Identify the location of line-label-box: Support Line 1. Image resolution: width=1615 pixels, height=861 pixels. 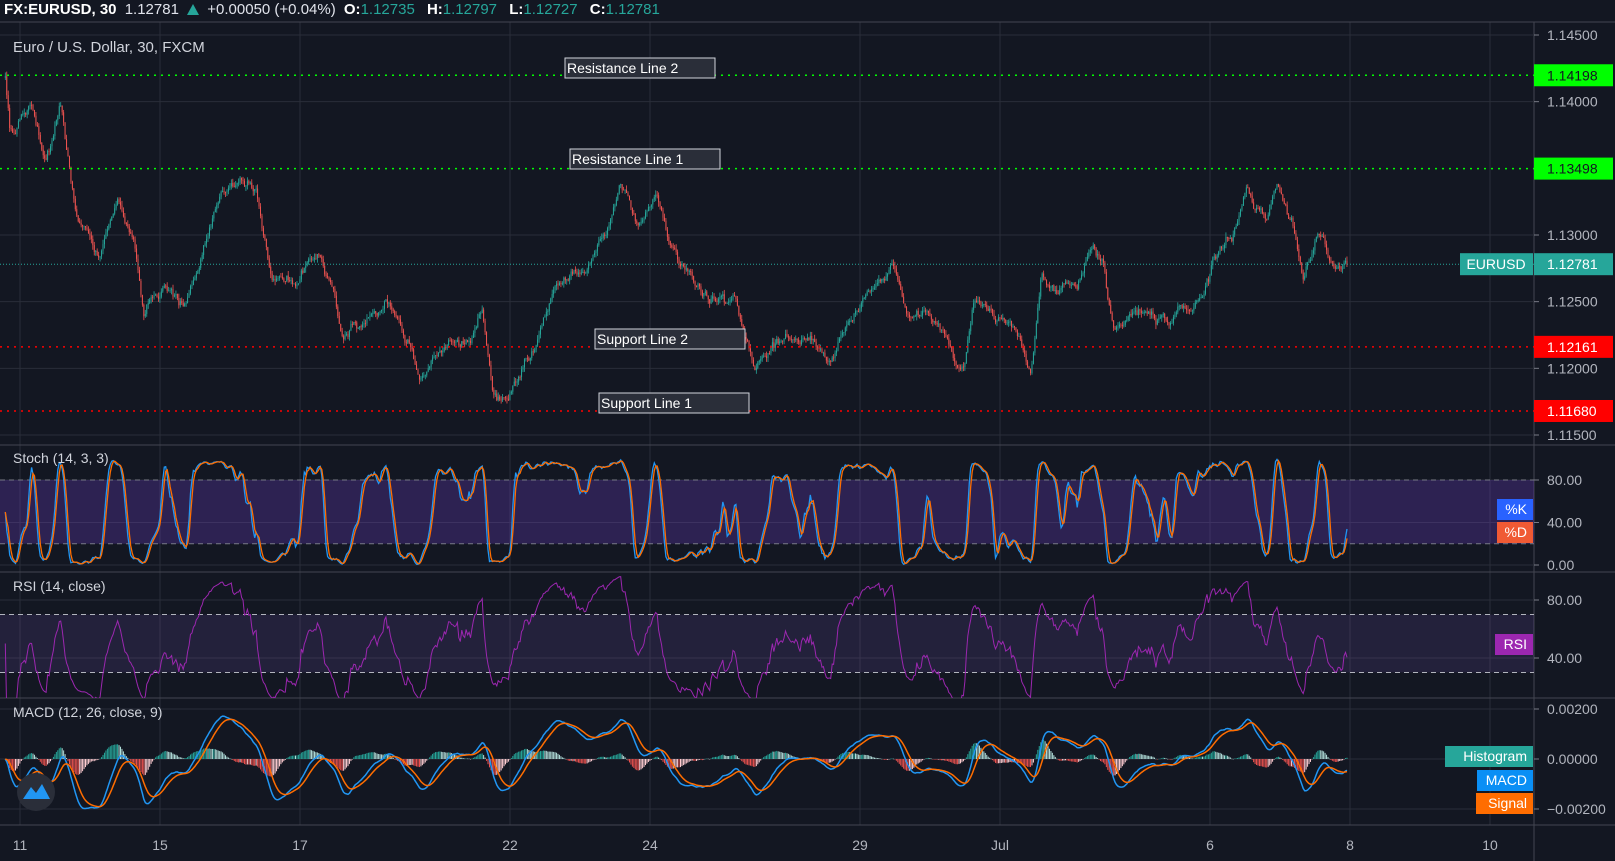
(674, 403).